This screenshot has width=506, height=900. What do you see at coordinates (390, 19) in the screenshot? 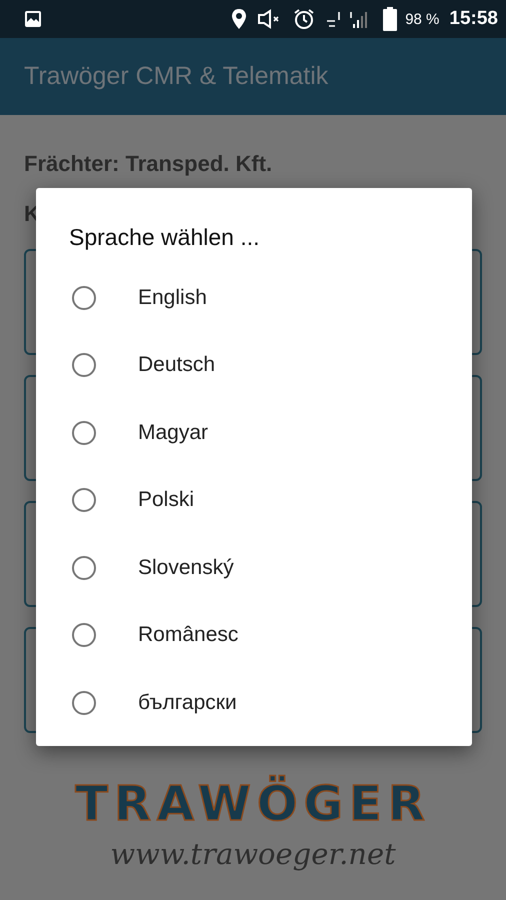
I see `battery-icon` at bounding box center [390, 19].